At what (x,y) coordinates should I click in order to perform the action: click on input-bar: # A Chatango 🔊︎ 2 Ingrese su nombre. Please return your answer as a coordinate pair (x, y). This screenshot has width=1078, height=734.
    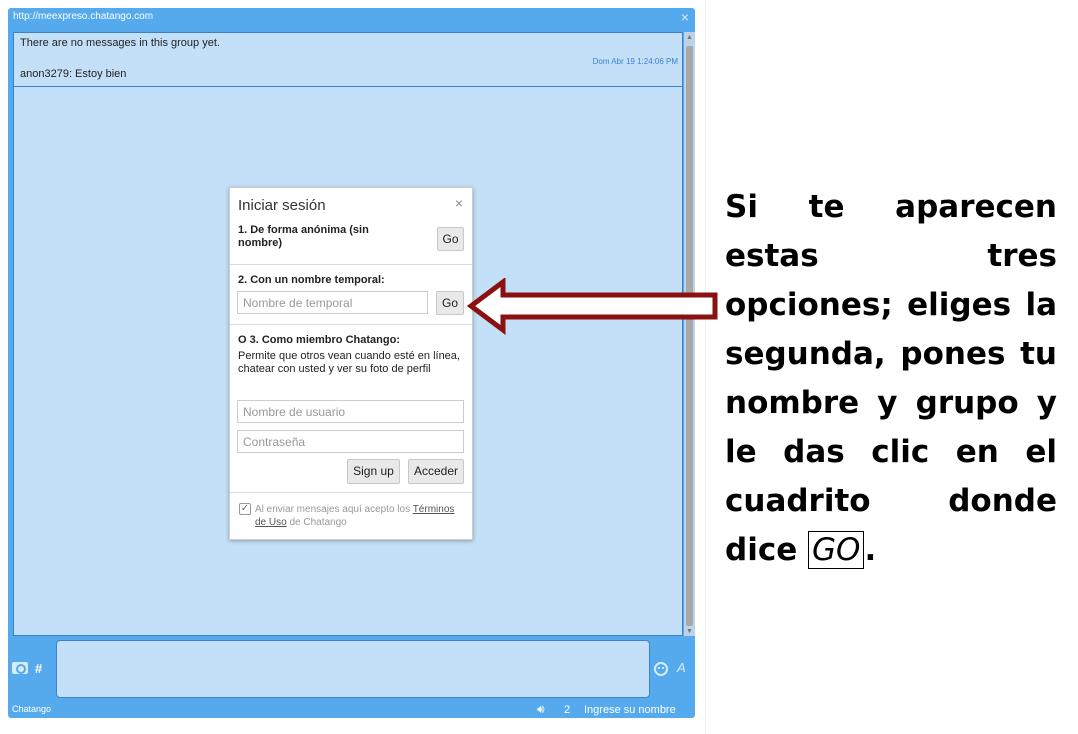
    Looking at the image, I should click on (351, 675).